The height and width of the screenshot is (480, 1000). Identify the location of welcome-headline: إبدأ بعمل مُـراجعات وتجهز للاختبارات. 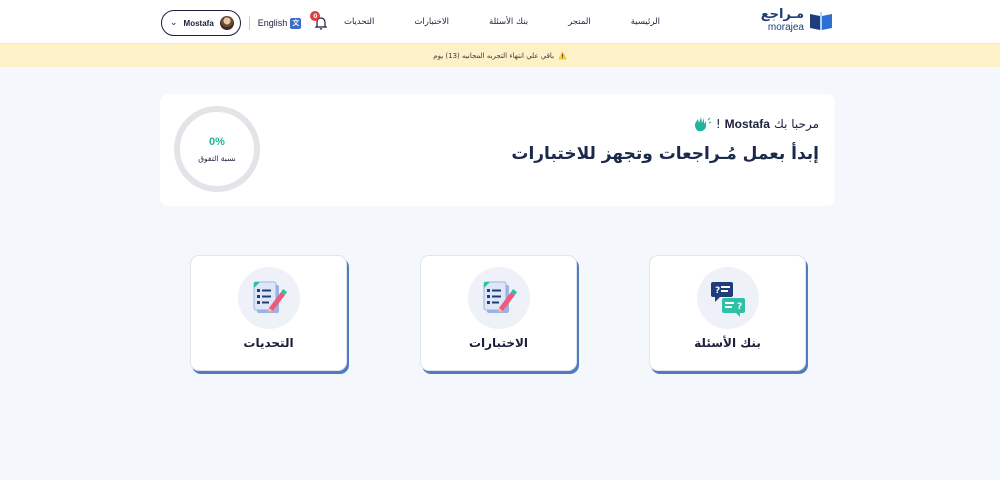
(665, 154).